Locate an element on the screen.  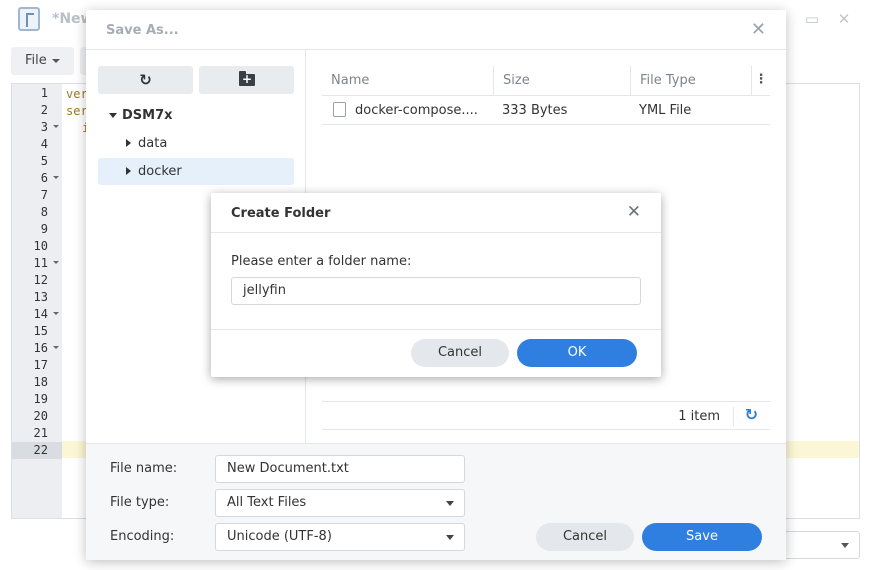
line-number-text: 10 is located at coordinates (40, 246).